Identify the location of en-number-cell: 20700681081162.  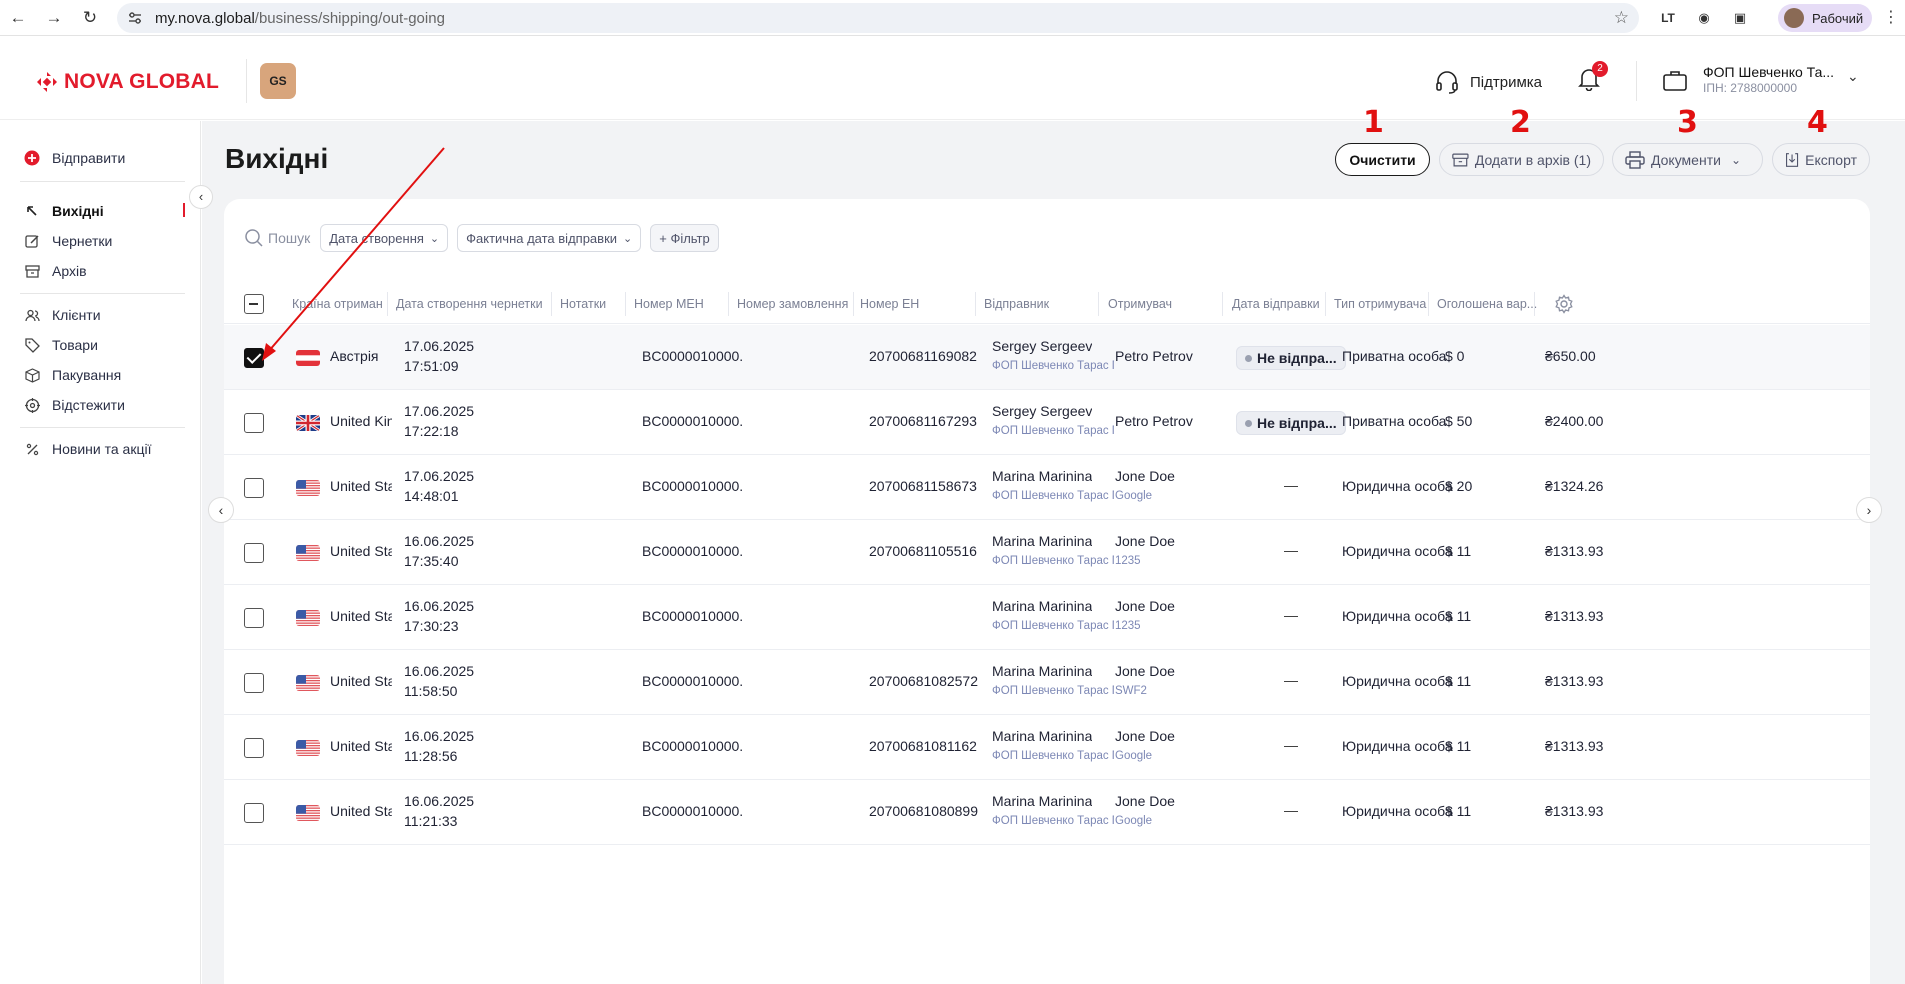
(923, 746).